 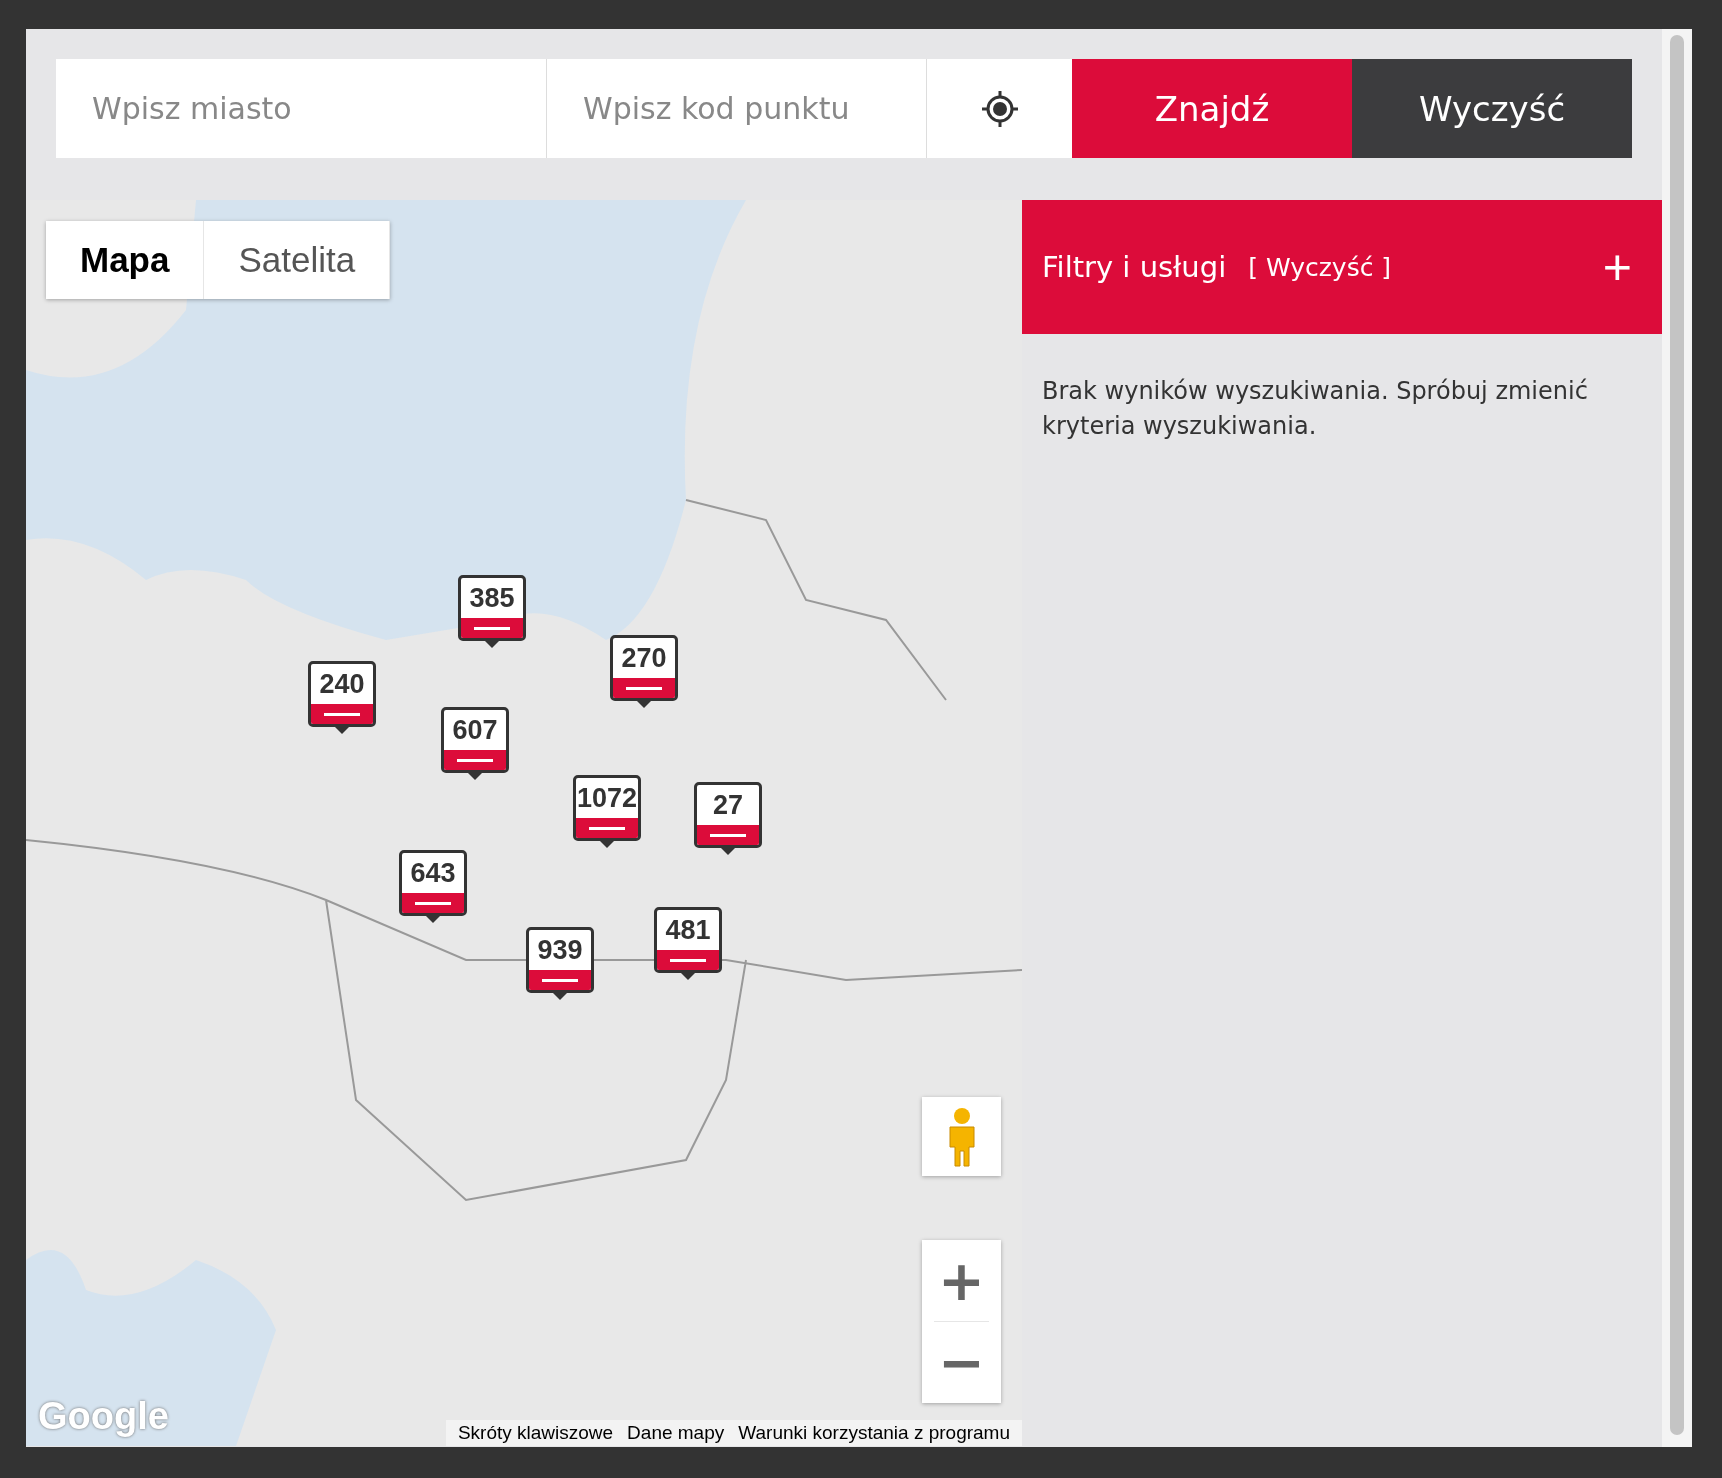 I want to click on cluster-marker: 481, so click(x=688, y=940).